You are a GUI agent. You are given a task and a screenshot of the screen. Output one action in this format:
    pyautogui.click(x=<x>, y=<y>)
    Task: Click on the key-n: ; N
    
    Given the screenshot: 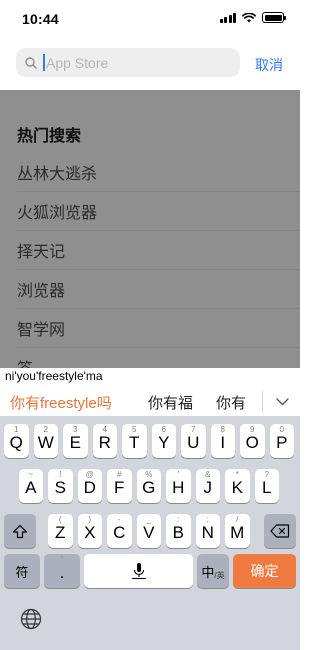 What is the action you would take?
    pyautogui.click(x=207, y=531)
    